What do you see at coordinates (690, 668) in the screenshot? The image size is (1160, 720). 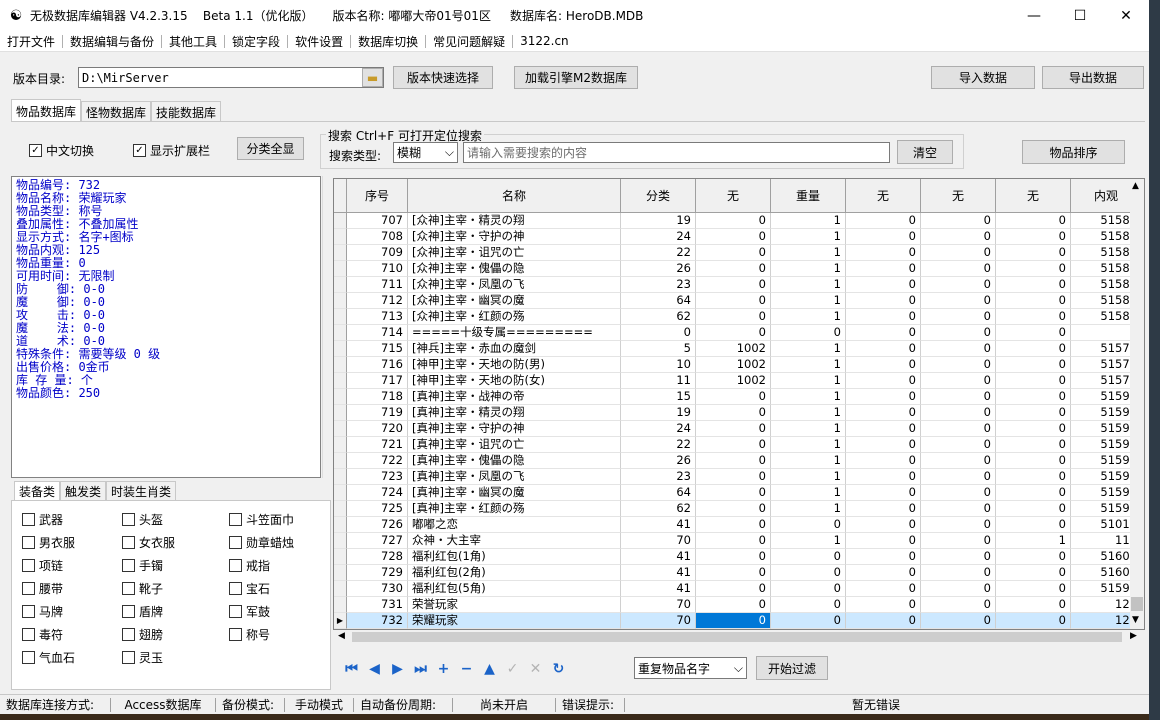 I see `duplicate-select: 重复物品名字 ⌵` at bounding box center [690, 668].